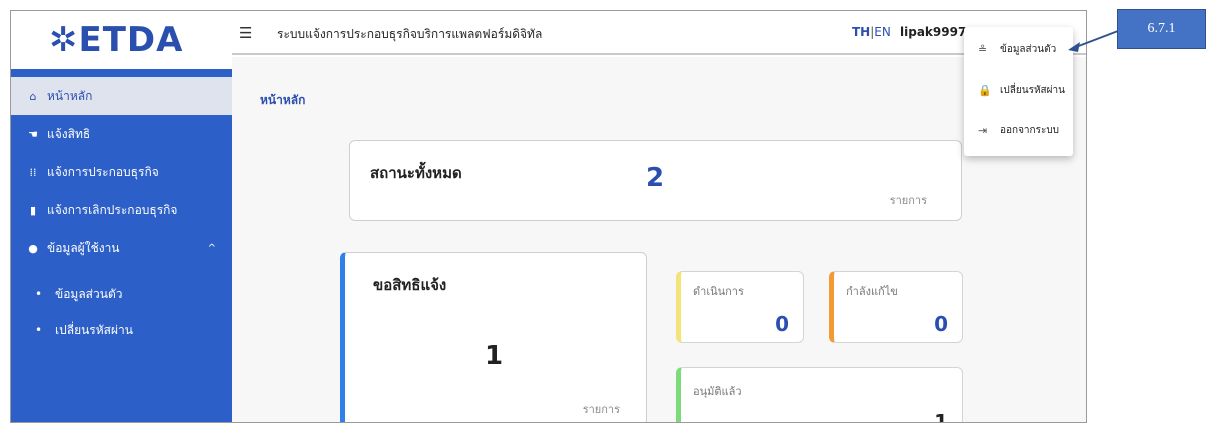 The width and height of the screenshot is (1216, 434). Describe the element at coordinates (121, 134) in the screenshot. I see `sidebar-item-rights: ☚ แจ้งสิทธิ` at that location.